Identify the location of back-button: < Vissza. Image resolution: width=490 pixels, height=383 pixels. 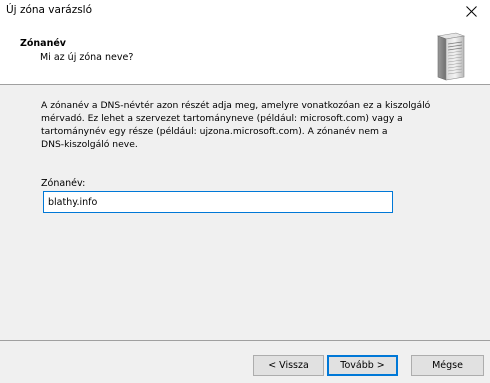
(288, 365).